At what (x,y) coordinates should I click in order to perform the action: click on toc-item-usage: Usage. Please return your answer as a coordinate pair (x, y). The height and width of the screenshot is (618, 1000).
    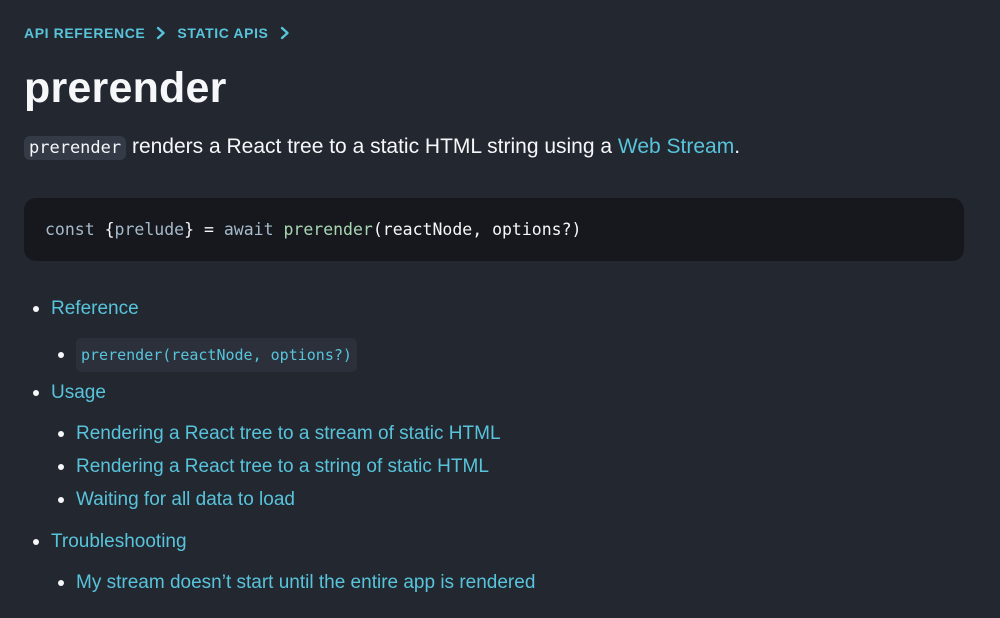
    Looking at the image, I should click on (69, 393).